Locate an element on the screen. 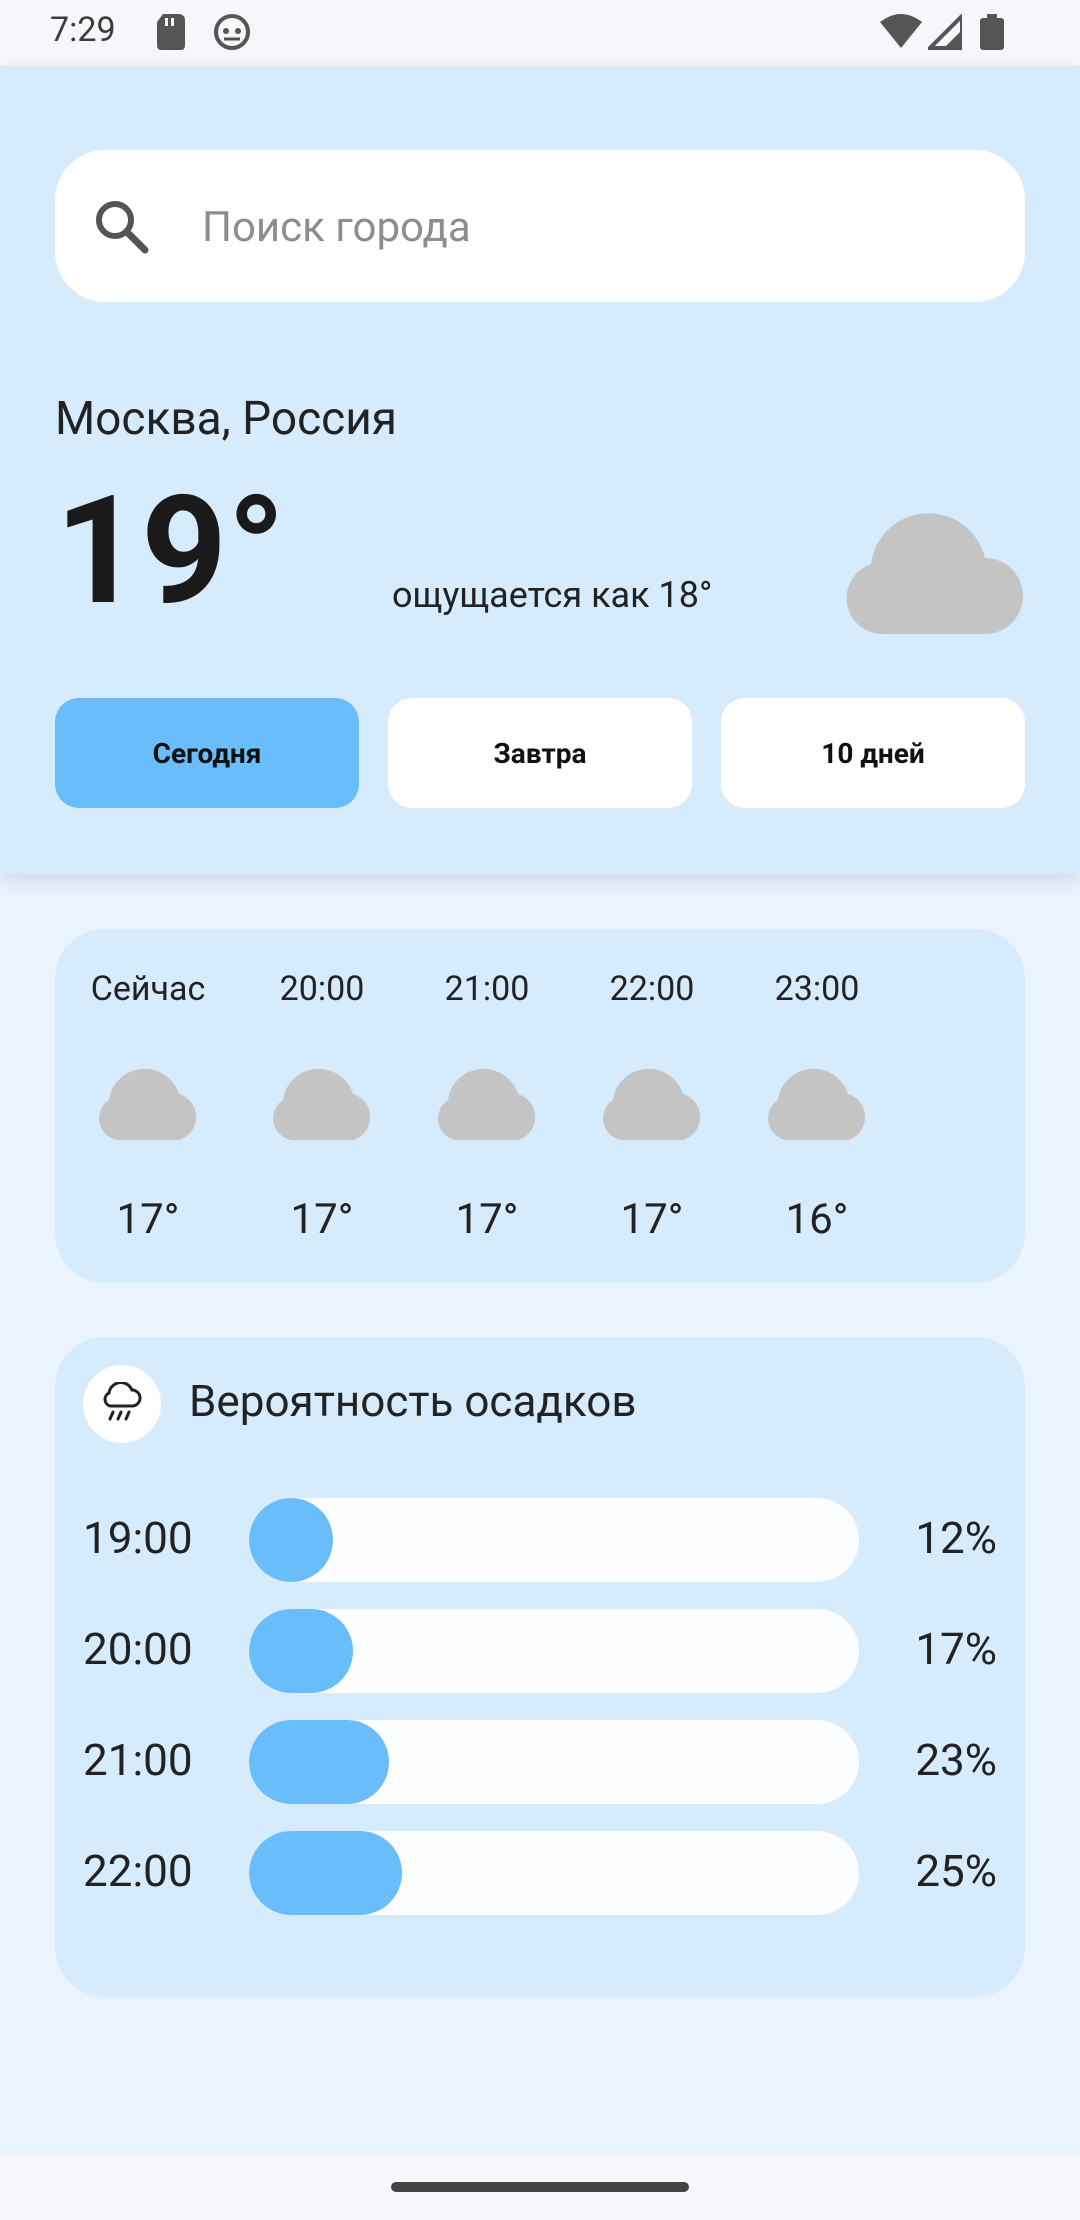 Image resolution: width=1080 pixels, height=2220 pixels. precipitation-title: Вероятность осадков is located at coordinates (413, 1401).